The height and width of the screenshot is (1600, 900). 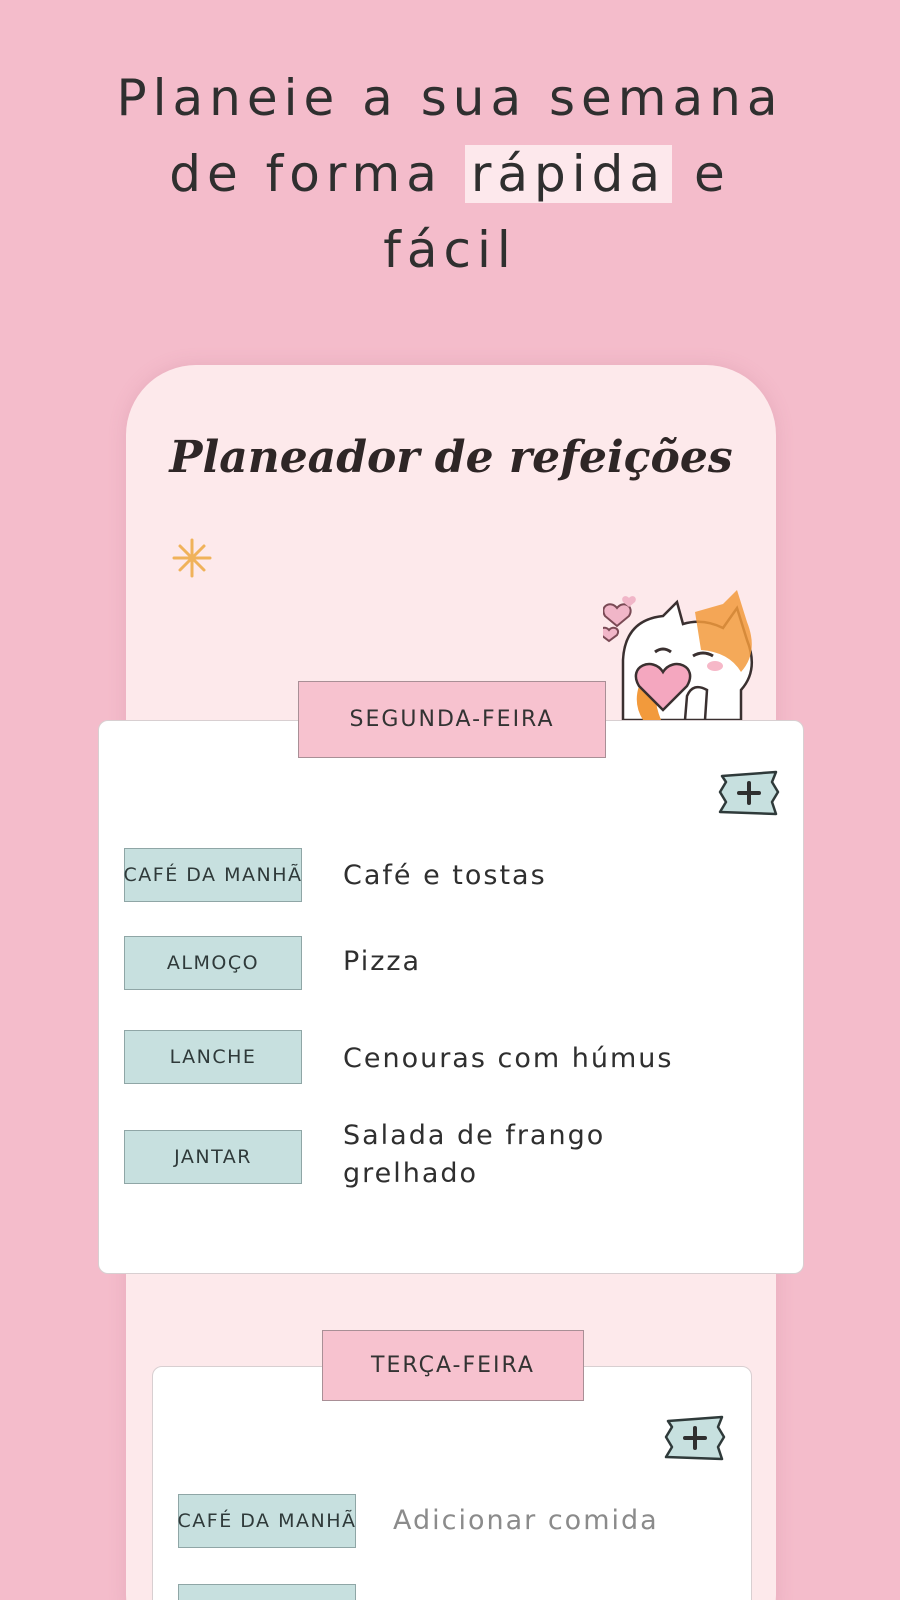 What do you see at coordinates (453, 1365) in the screenshot?
I see `day-tab-tuesday: TERÇA-FEIRA` at bounding box center [453, 1365].